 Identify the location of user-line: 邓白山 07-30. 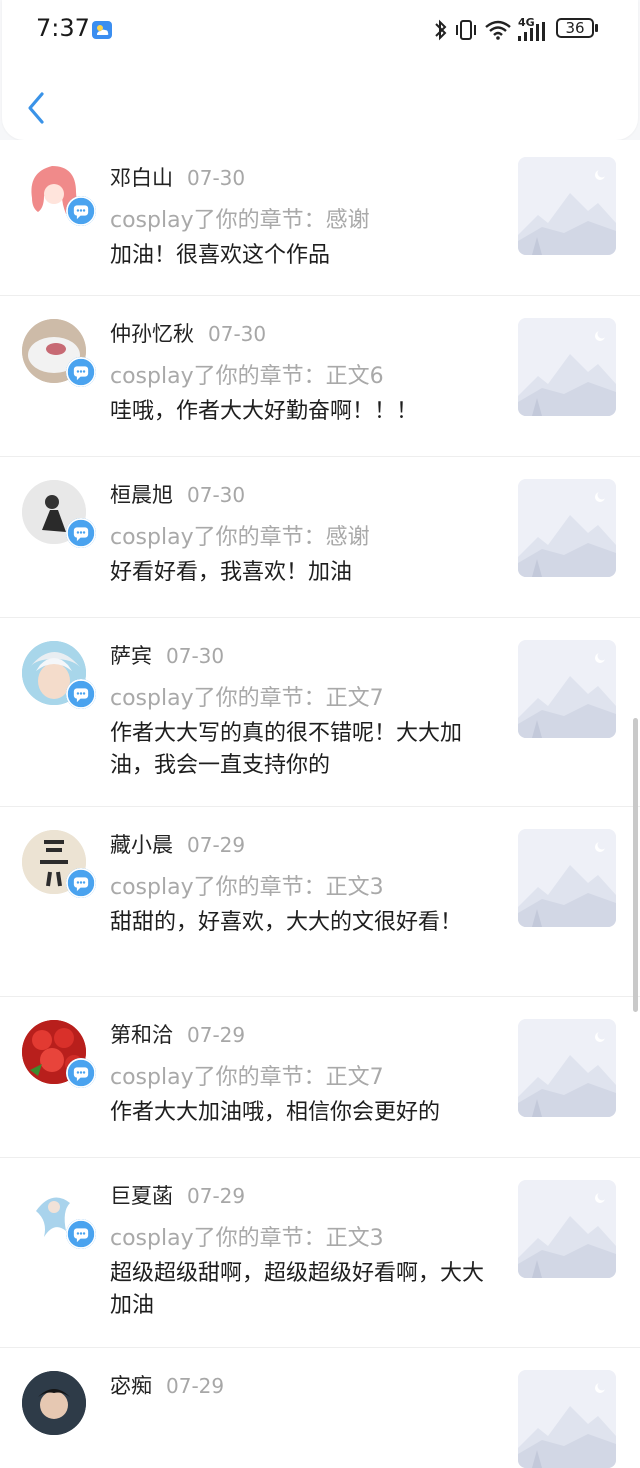
(177, 177).